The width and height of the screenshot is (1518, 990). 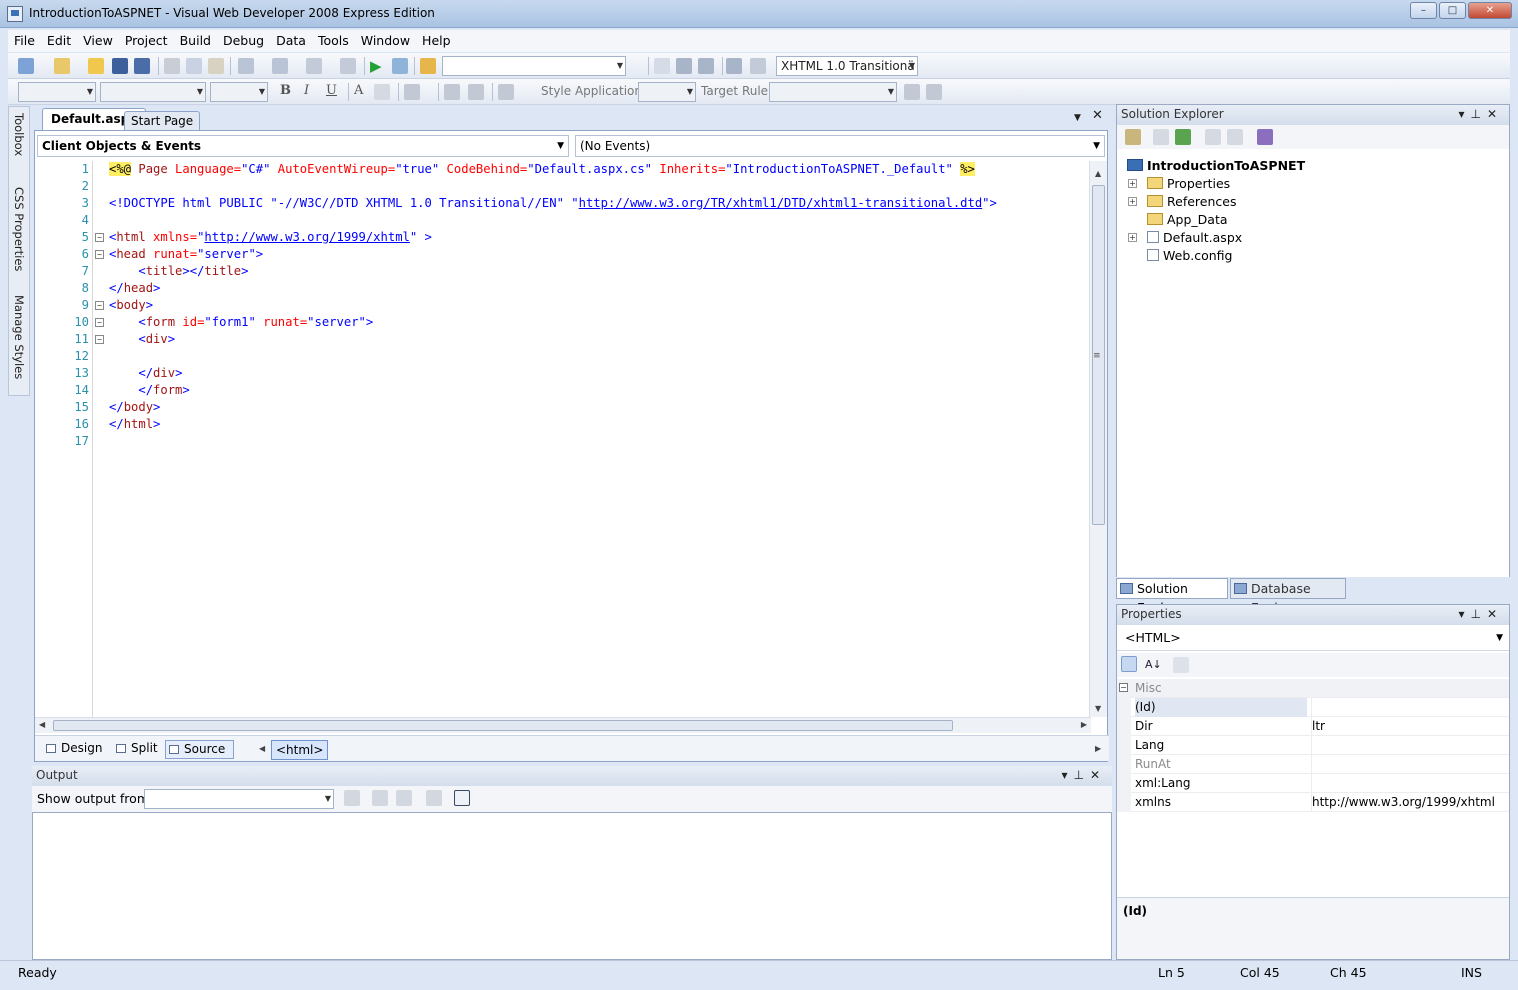 What do you see at coordinates (1313, 802) in the screenshot?
I see `property-row: xmlns http://www.w3.org/1999/xhtml` at bounding box center [1313, 802].